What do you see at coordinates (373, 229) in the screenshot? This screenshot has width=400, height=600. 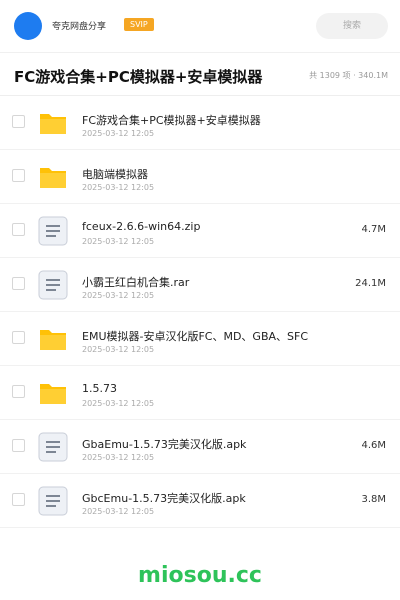 I see `file-size: 4.7M` at bounding box center [373, 229].